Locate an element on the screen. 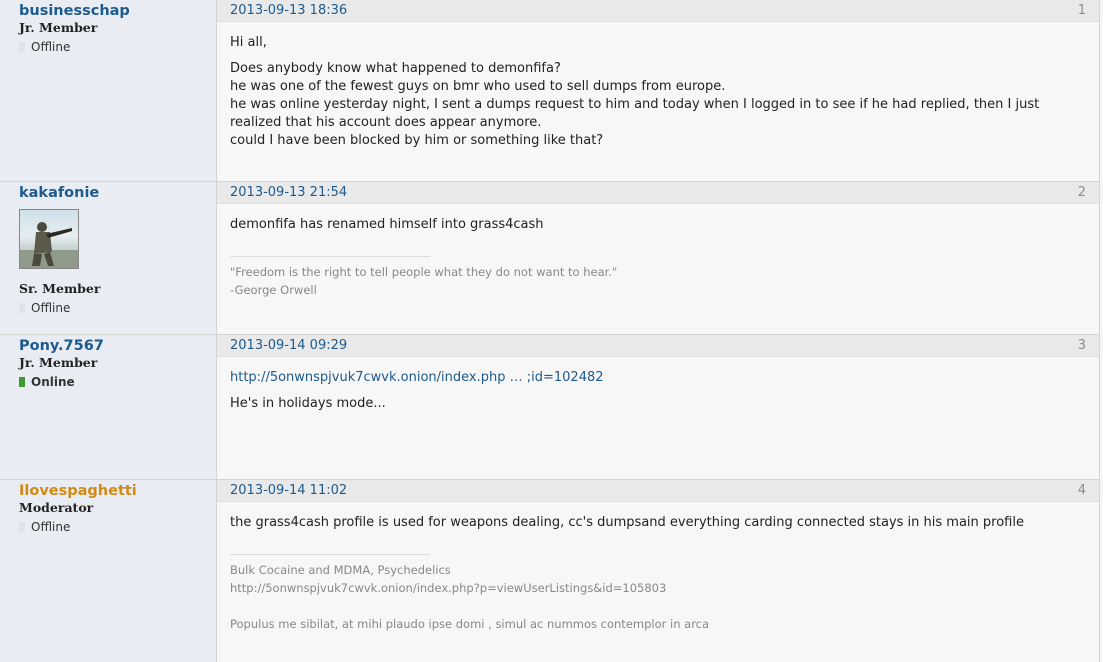 The height and width of the screenshot is (662, 1103). post-header: 2013-09-14 09:29 3 is located at coordinates (658, 346).